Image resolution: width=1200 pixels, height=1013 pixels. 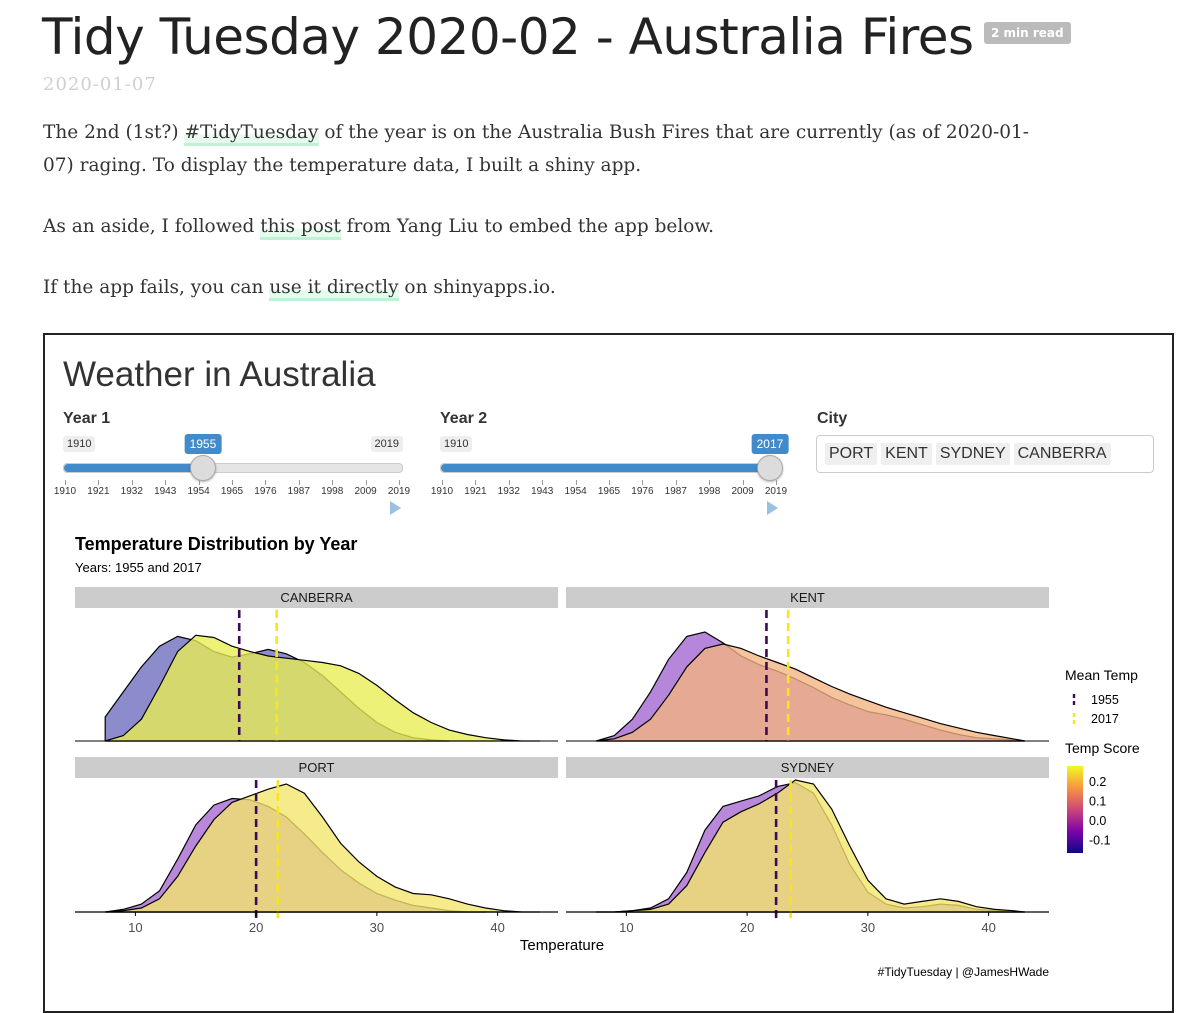 What do you see at coordinates (300, 228) in the screenshot?
I see `this-post-link: this post` at bounding box center [300, 228].